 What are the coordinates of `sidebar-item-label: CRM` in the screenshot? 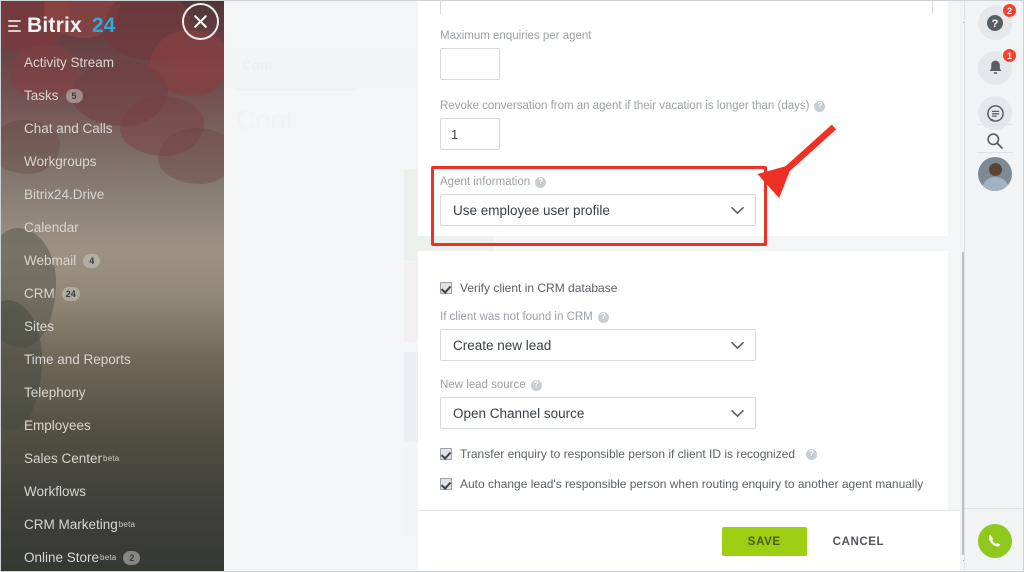 It's located at (39, 293).